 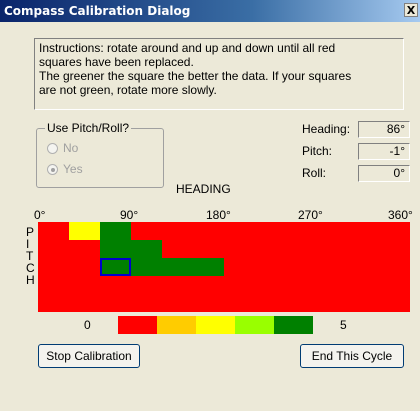 I want to click on pitch-roll-legend: Use Pitch/Roll?, so click(x=88, y=128).